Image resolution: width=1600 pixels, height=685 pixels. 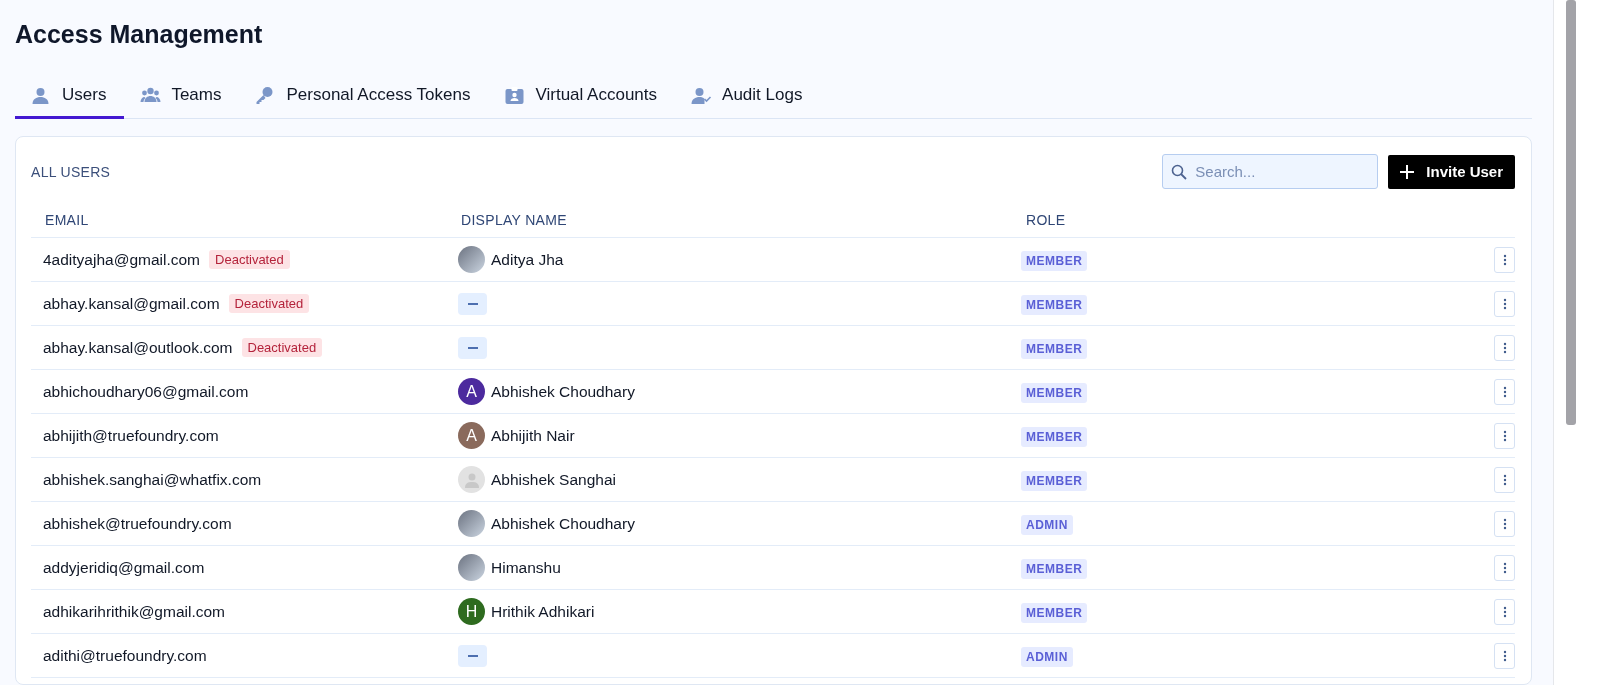 What do you see at coordinates (1046, 220) in the screenshot?
I see `column-header: ROLE` at bounding box center [1046, 220].